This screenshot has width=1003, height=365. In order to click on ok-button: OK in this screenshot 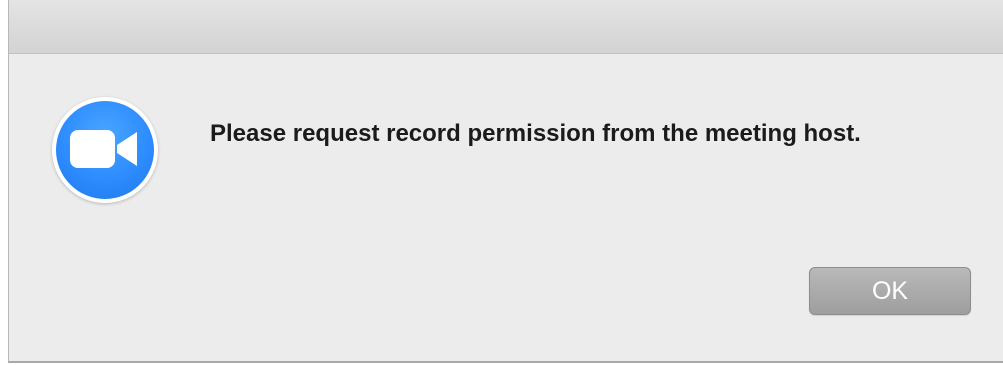, I will do `click(890, 291)`.